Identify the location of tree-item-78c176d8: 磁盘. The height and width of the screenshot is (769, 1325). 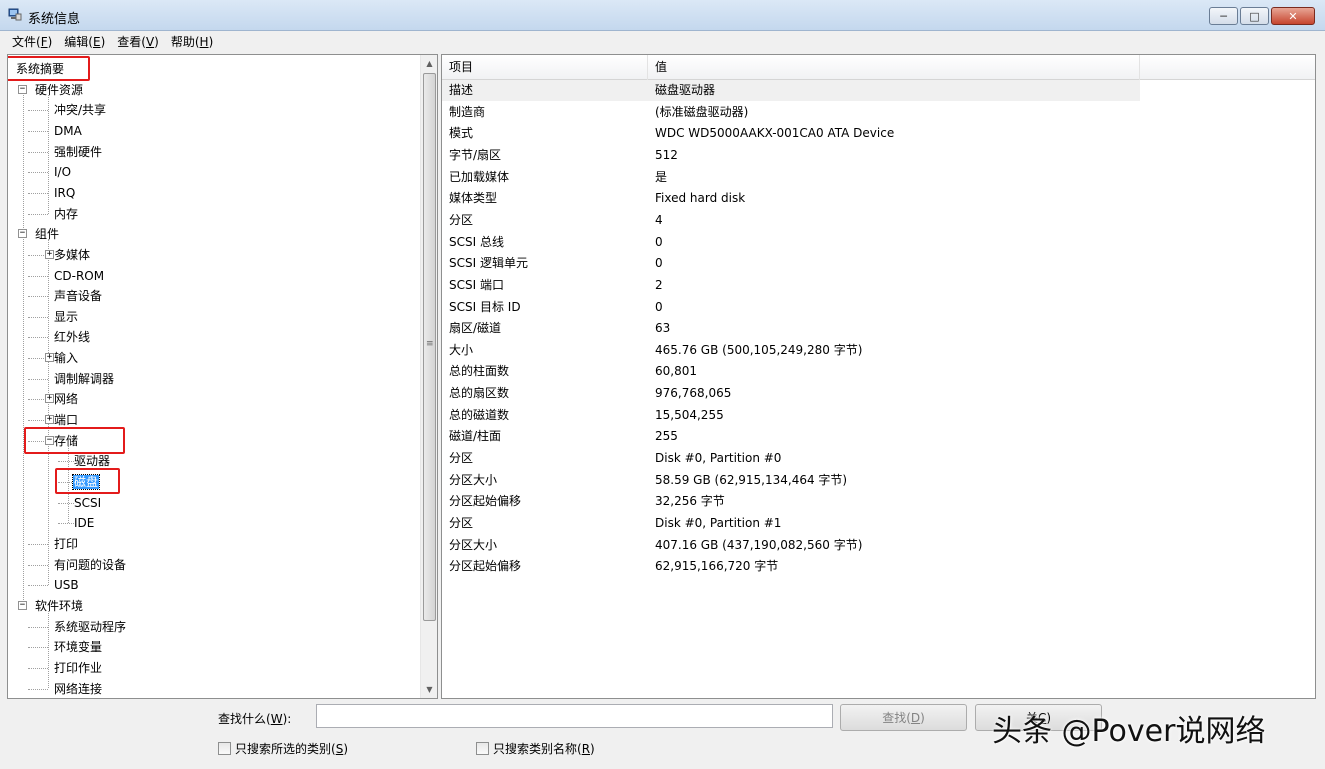
(86, 482).